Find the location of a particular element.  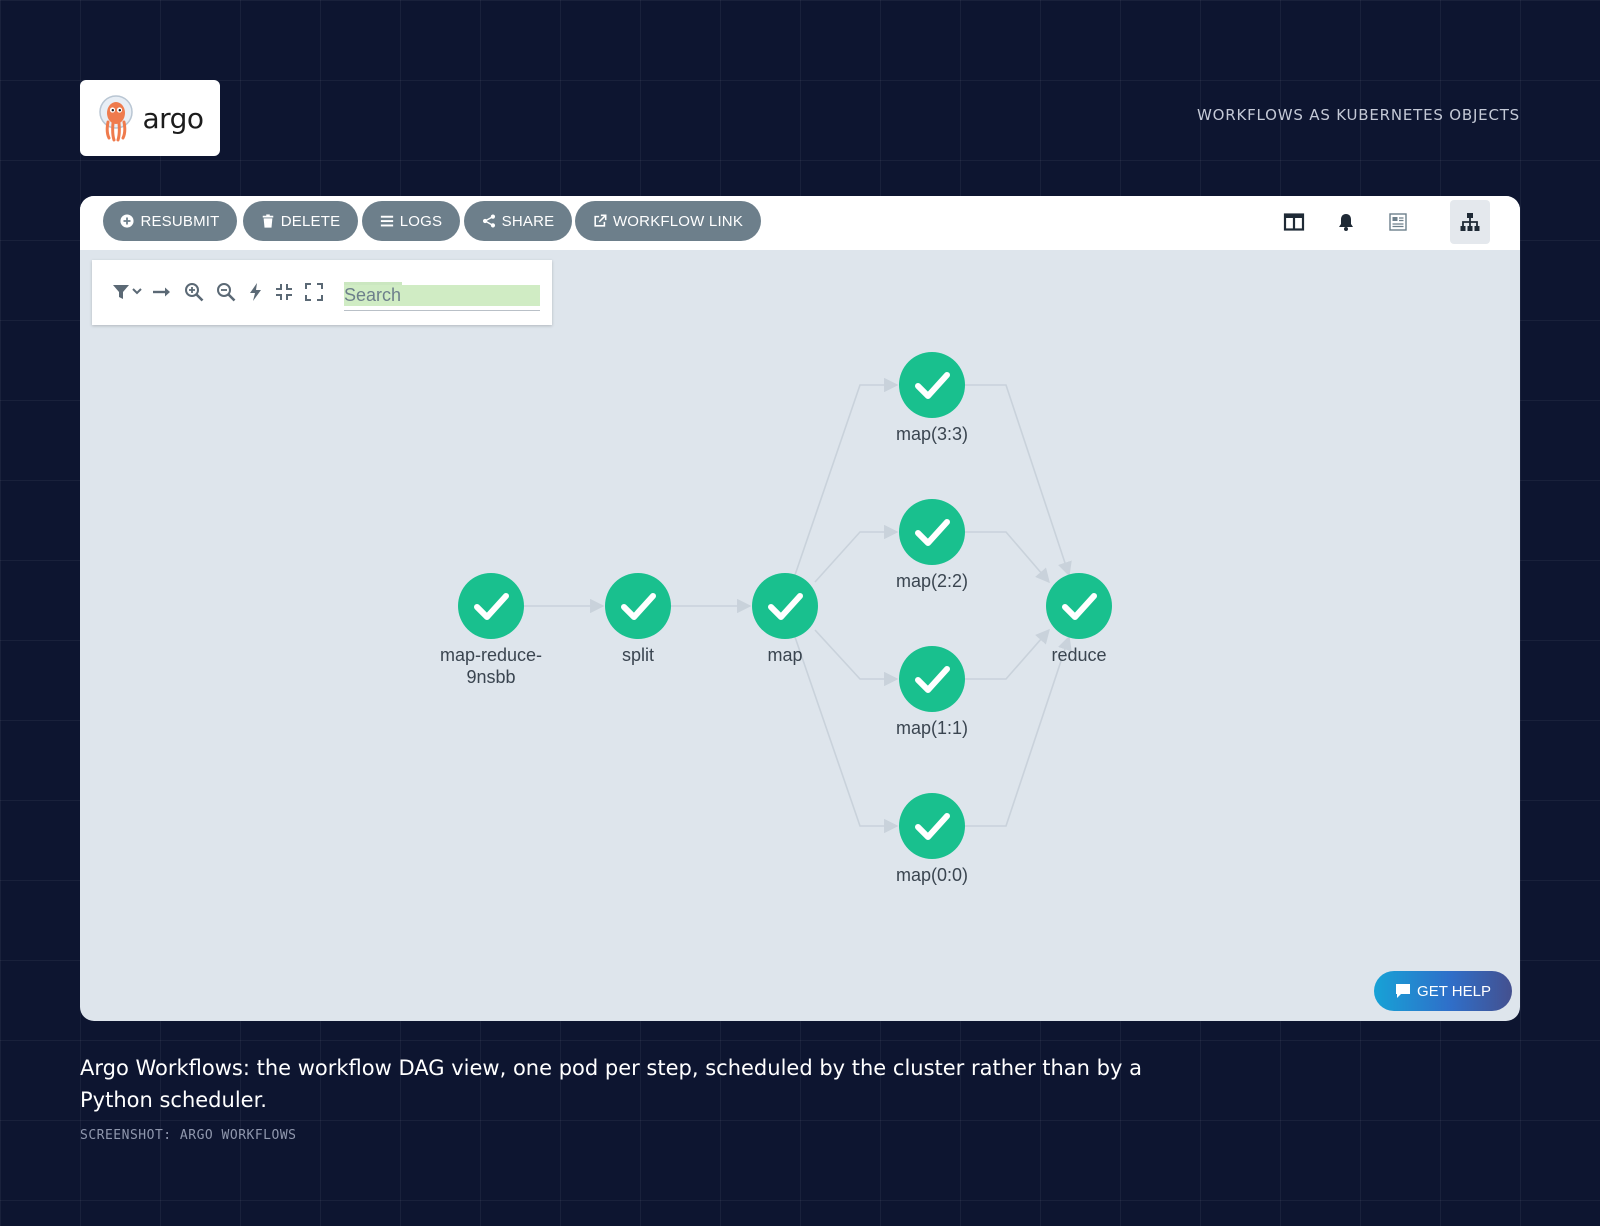

external-link-icon is located at coordinates (600, 220).